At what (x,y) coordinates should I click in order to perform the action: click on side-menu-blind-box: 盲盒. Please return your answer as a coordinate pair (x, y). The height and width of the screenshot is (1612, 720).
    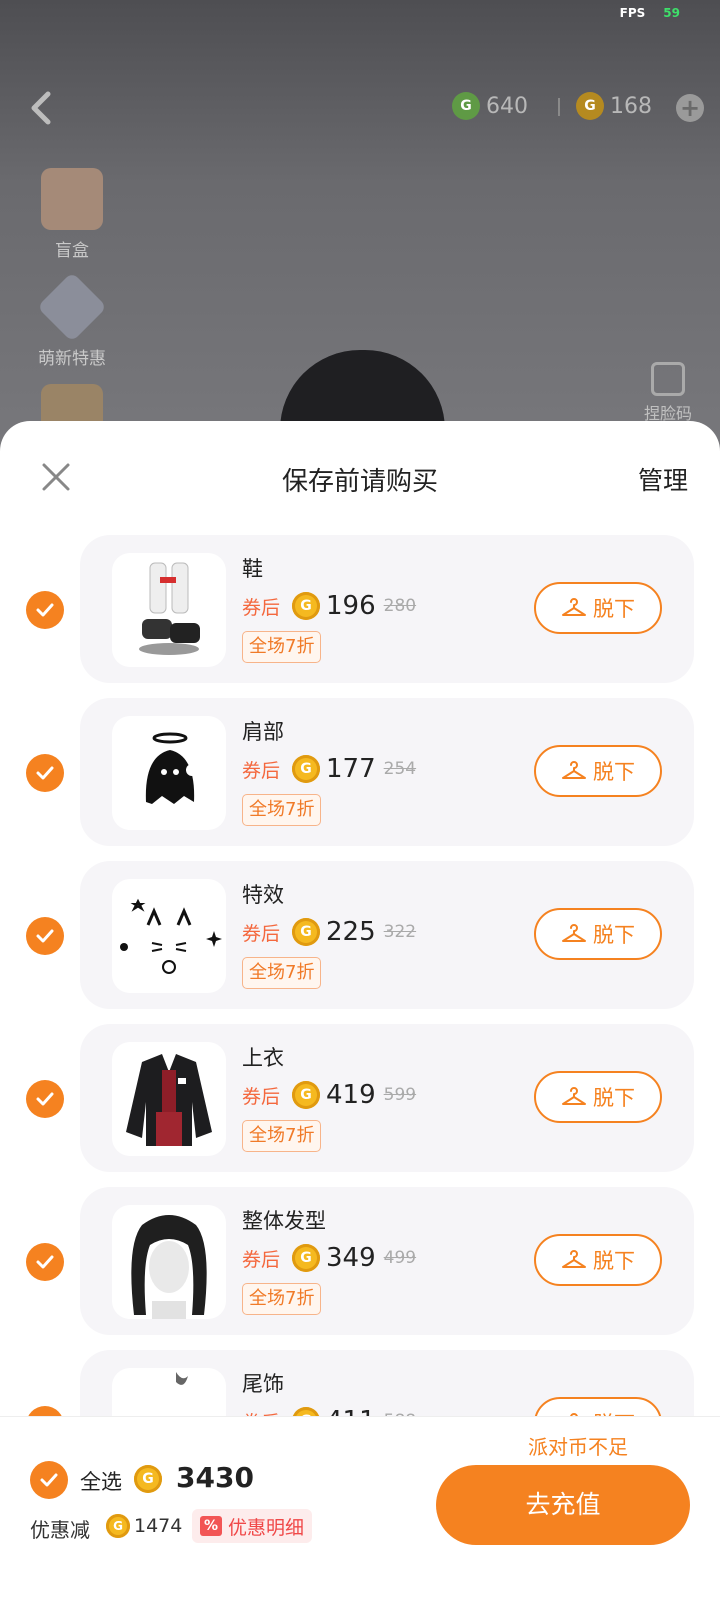
    Looking at the image, I should click on (72, 214).